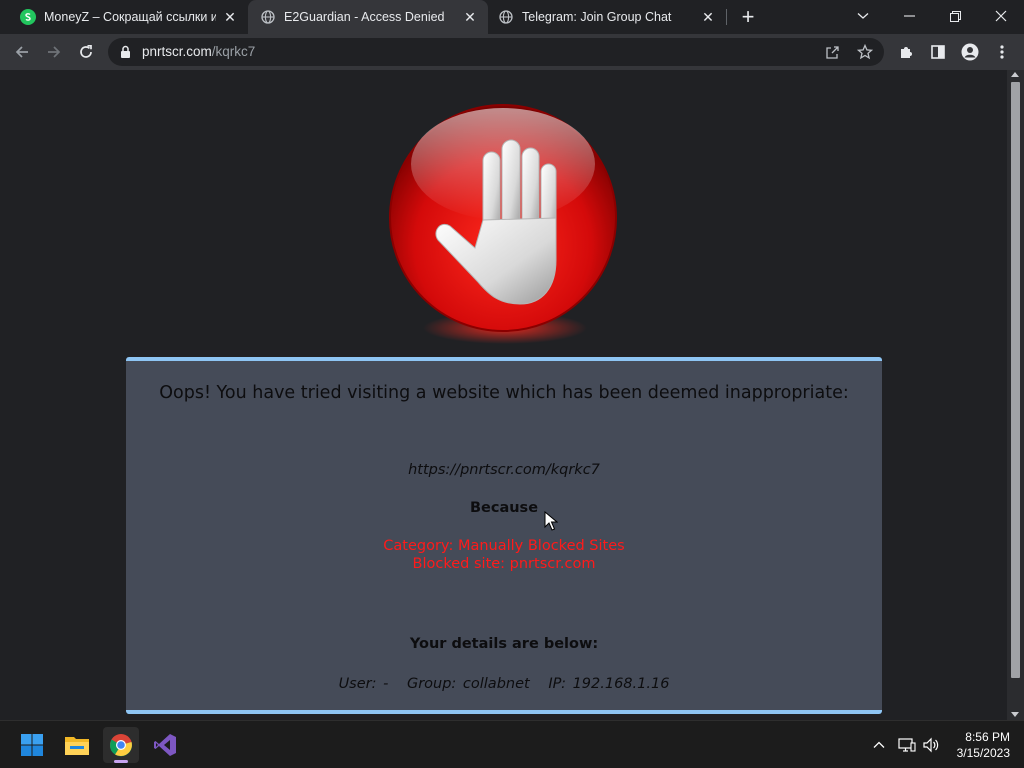 The height and width of the screenshot is (768, 1024). I want to click on volume-icon, so click(931, 745).